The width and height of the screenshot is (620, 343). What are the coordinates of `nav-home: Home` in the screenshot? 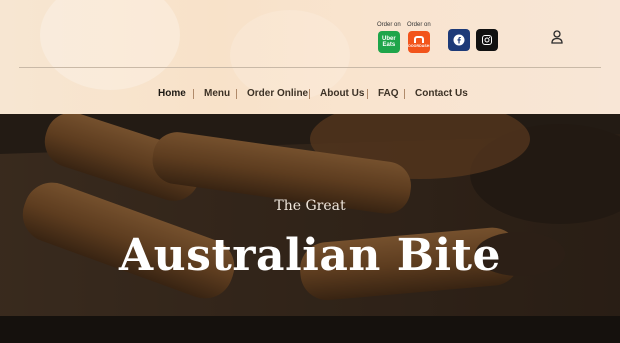 It's located at (172, 94).